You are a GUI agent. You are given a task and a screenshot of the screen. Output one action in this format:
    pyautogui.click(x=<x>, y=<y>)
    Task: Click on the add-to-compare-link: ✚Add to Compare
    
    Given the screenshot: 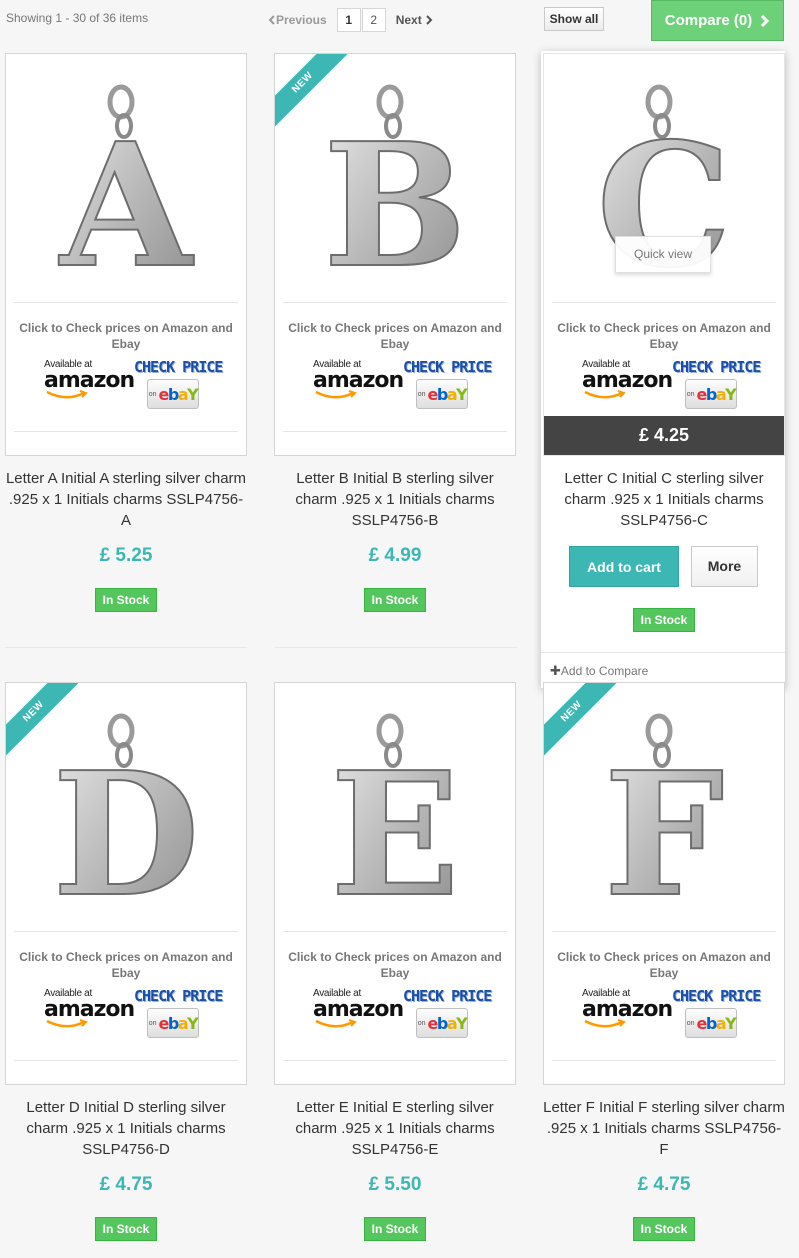 What is the action you would take?
    pyautogui.click(x=663, y=670)
    